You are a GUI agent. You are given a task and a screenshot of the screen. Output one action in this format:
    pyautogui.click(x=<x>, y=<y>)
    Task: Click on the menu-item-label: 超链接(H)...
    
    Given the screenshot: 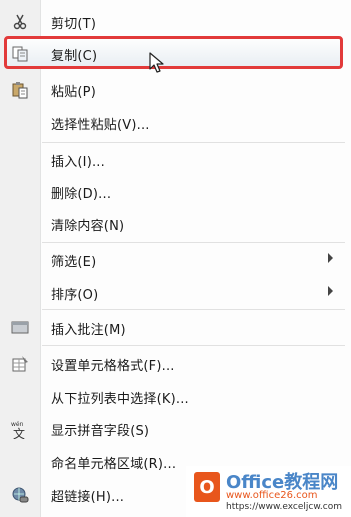 What is the action you would take?
    pyautogui.click(x=88, y=497)
    